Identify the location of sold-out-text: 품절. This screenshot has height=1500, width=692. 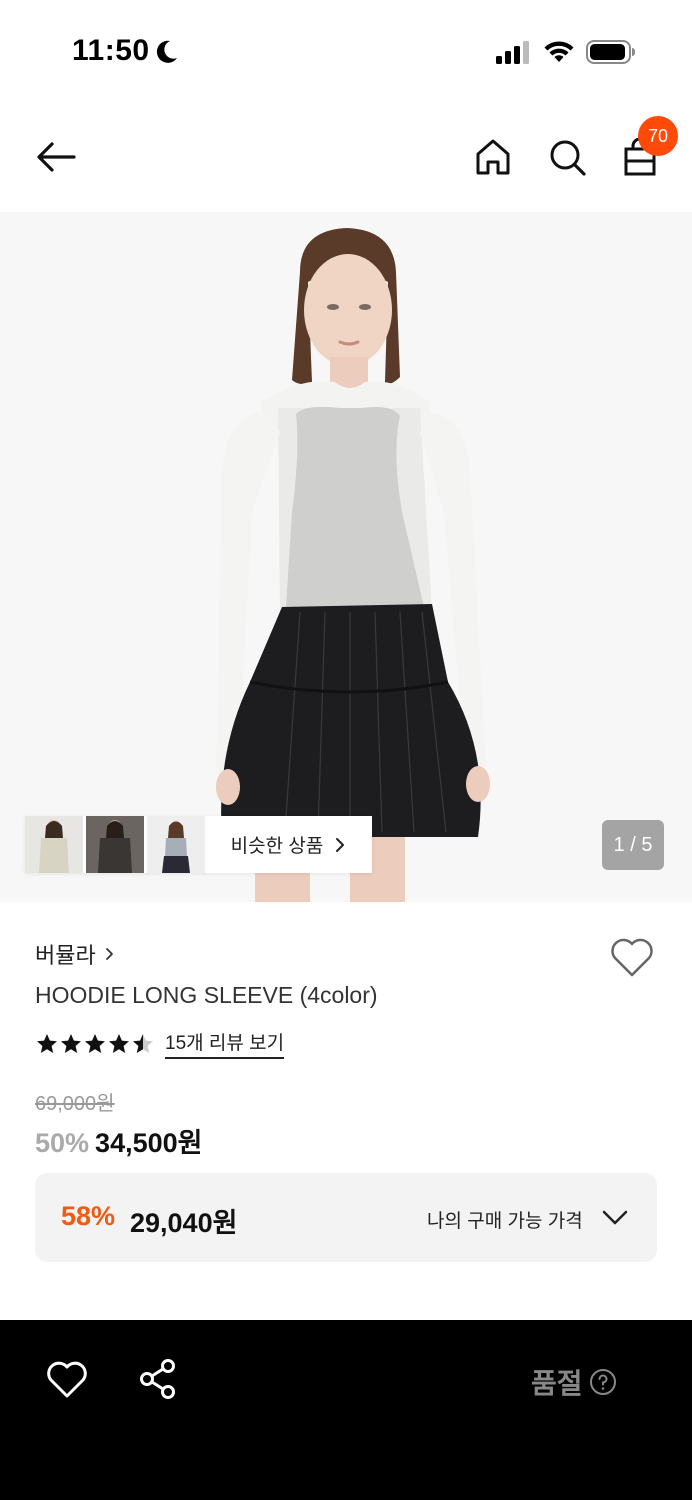
(557, 1383).